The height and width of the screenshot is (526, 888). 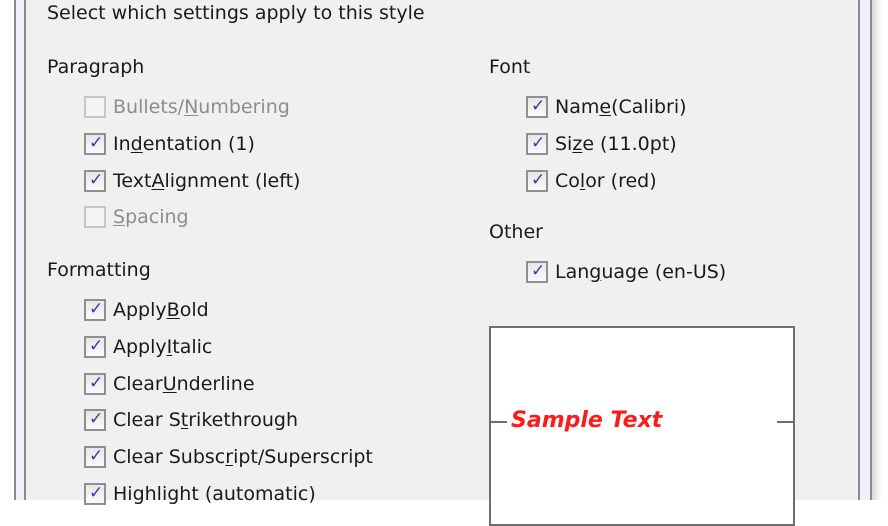 I want to click on checkbox-label: In, so click(x=122, y=143).